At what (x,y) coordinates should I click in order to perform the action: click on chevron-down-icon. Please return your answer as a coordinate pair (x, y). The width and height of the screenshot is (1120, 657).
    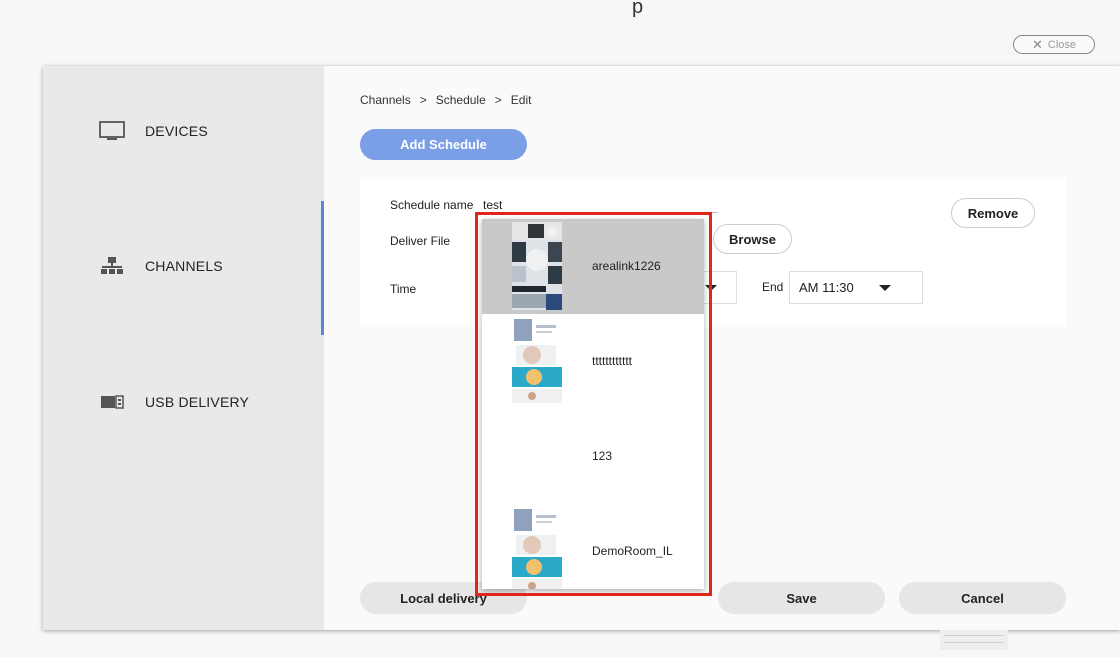
    Looking at the image, I should click on (884, 287).